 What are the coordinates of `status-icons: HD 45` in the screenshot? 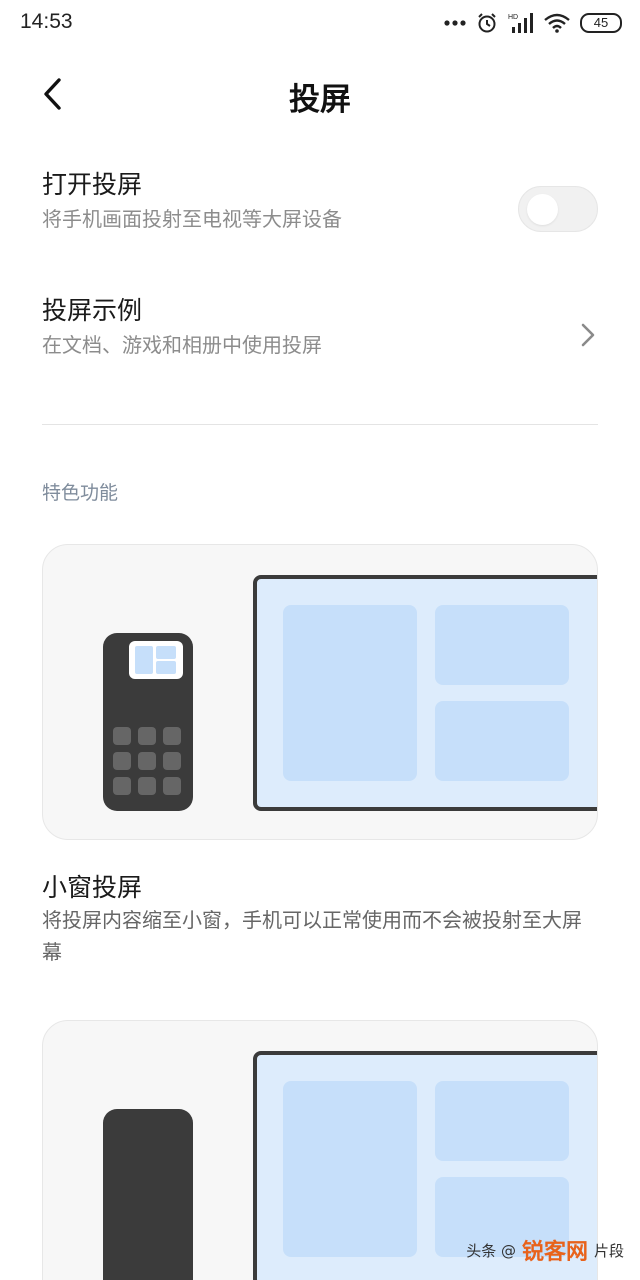 It's located at (533, 23).